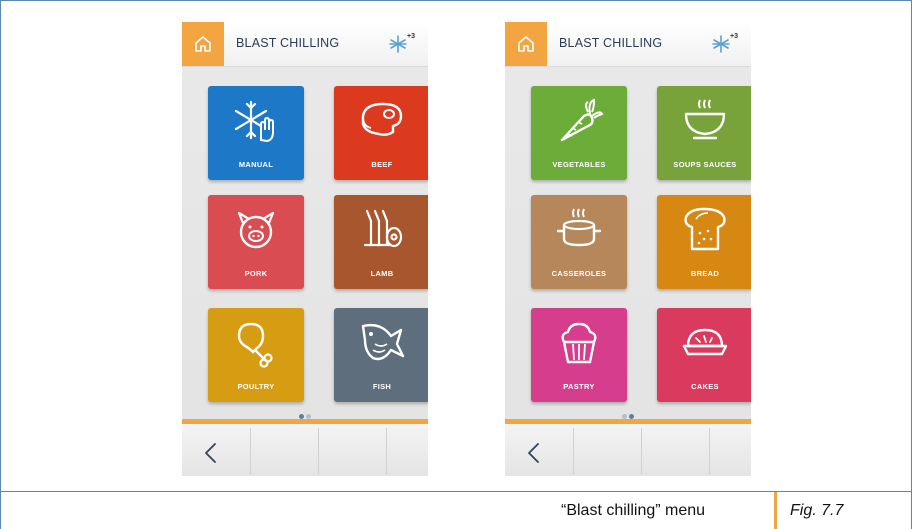 Image resolution: width=912 pixels, height=529 pixels. I want to click on tile-manual: MANUAL, so click(256, 133).